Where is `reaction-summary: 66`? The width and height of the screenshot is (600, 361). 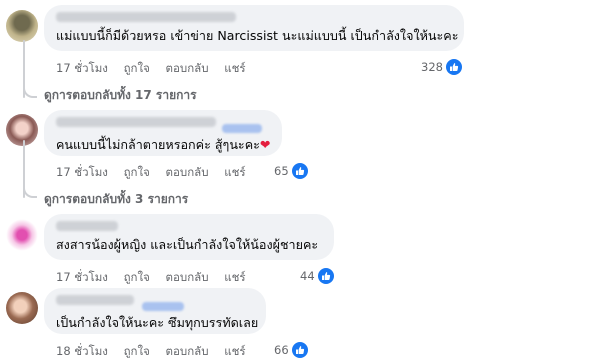
reaction-summary: 66 is located at coordinates (291, 350).